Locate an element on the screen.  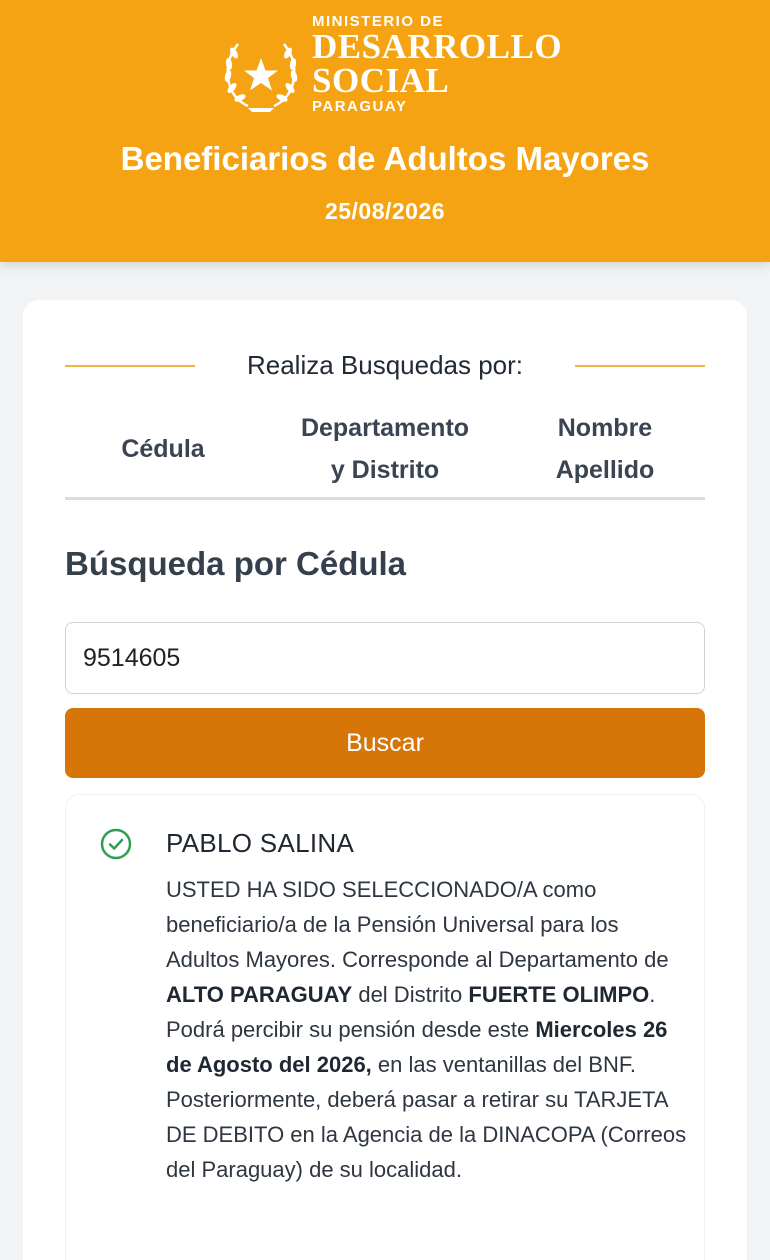
national-seal-icon is located at coordinates (261, 77).